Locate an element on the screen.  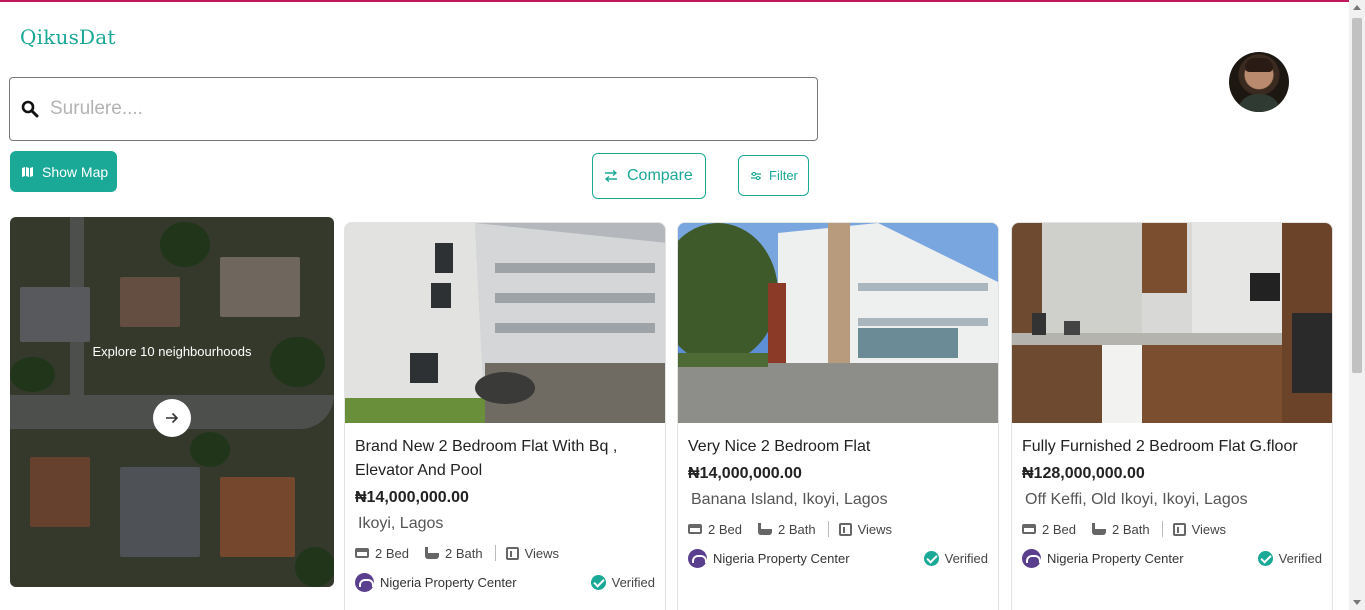
explore-arrow-button is located at coordinates (172, 418).